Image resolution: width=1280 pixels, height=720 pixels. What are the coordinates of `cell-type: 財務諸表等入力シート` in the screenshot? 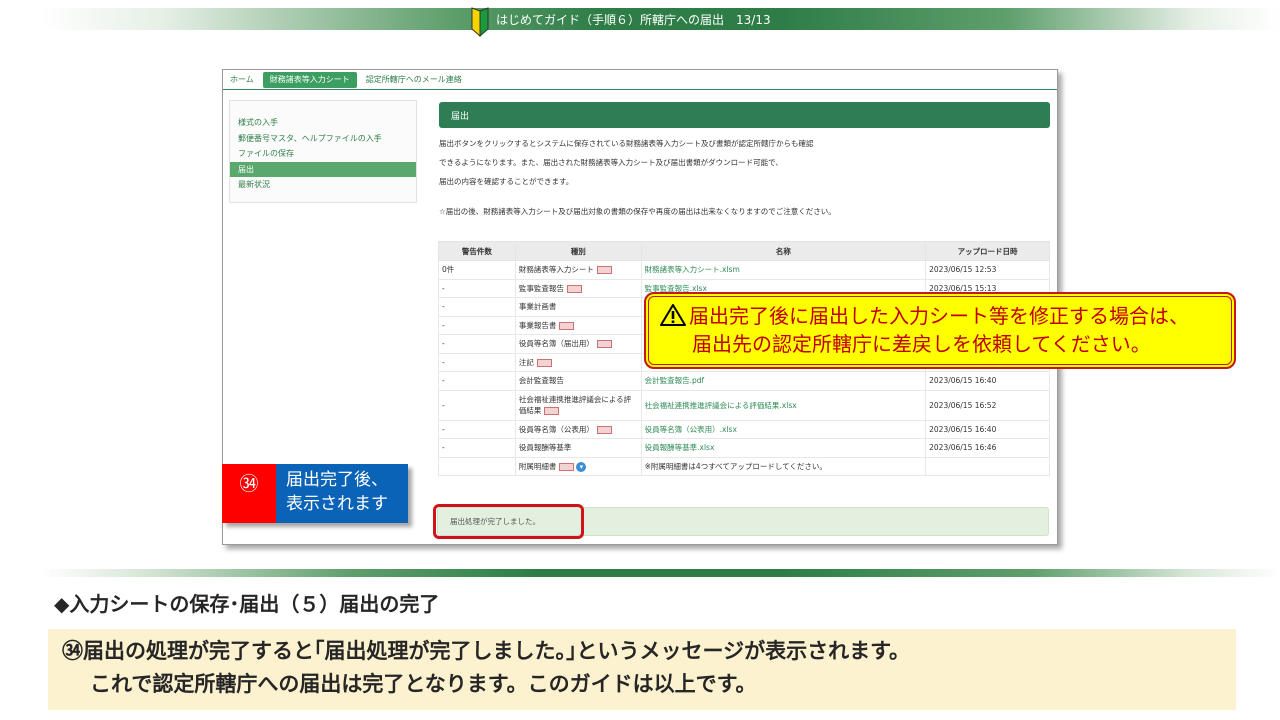 It's located at (578, 270).